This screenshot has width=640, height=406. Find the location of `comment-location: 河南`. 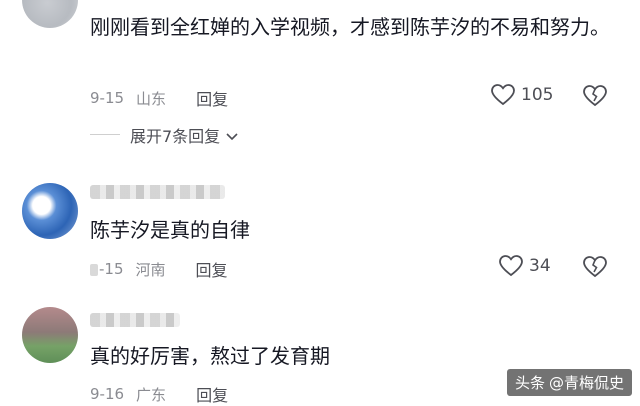

comment-location: 河南 is located at coordinates (150, 269).